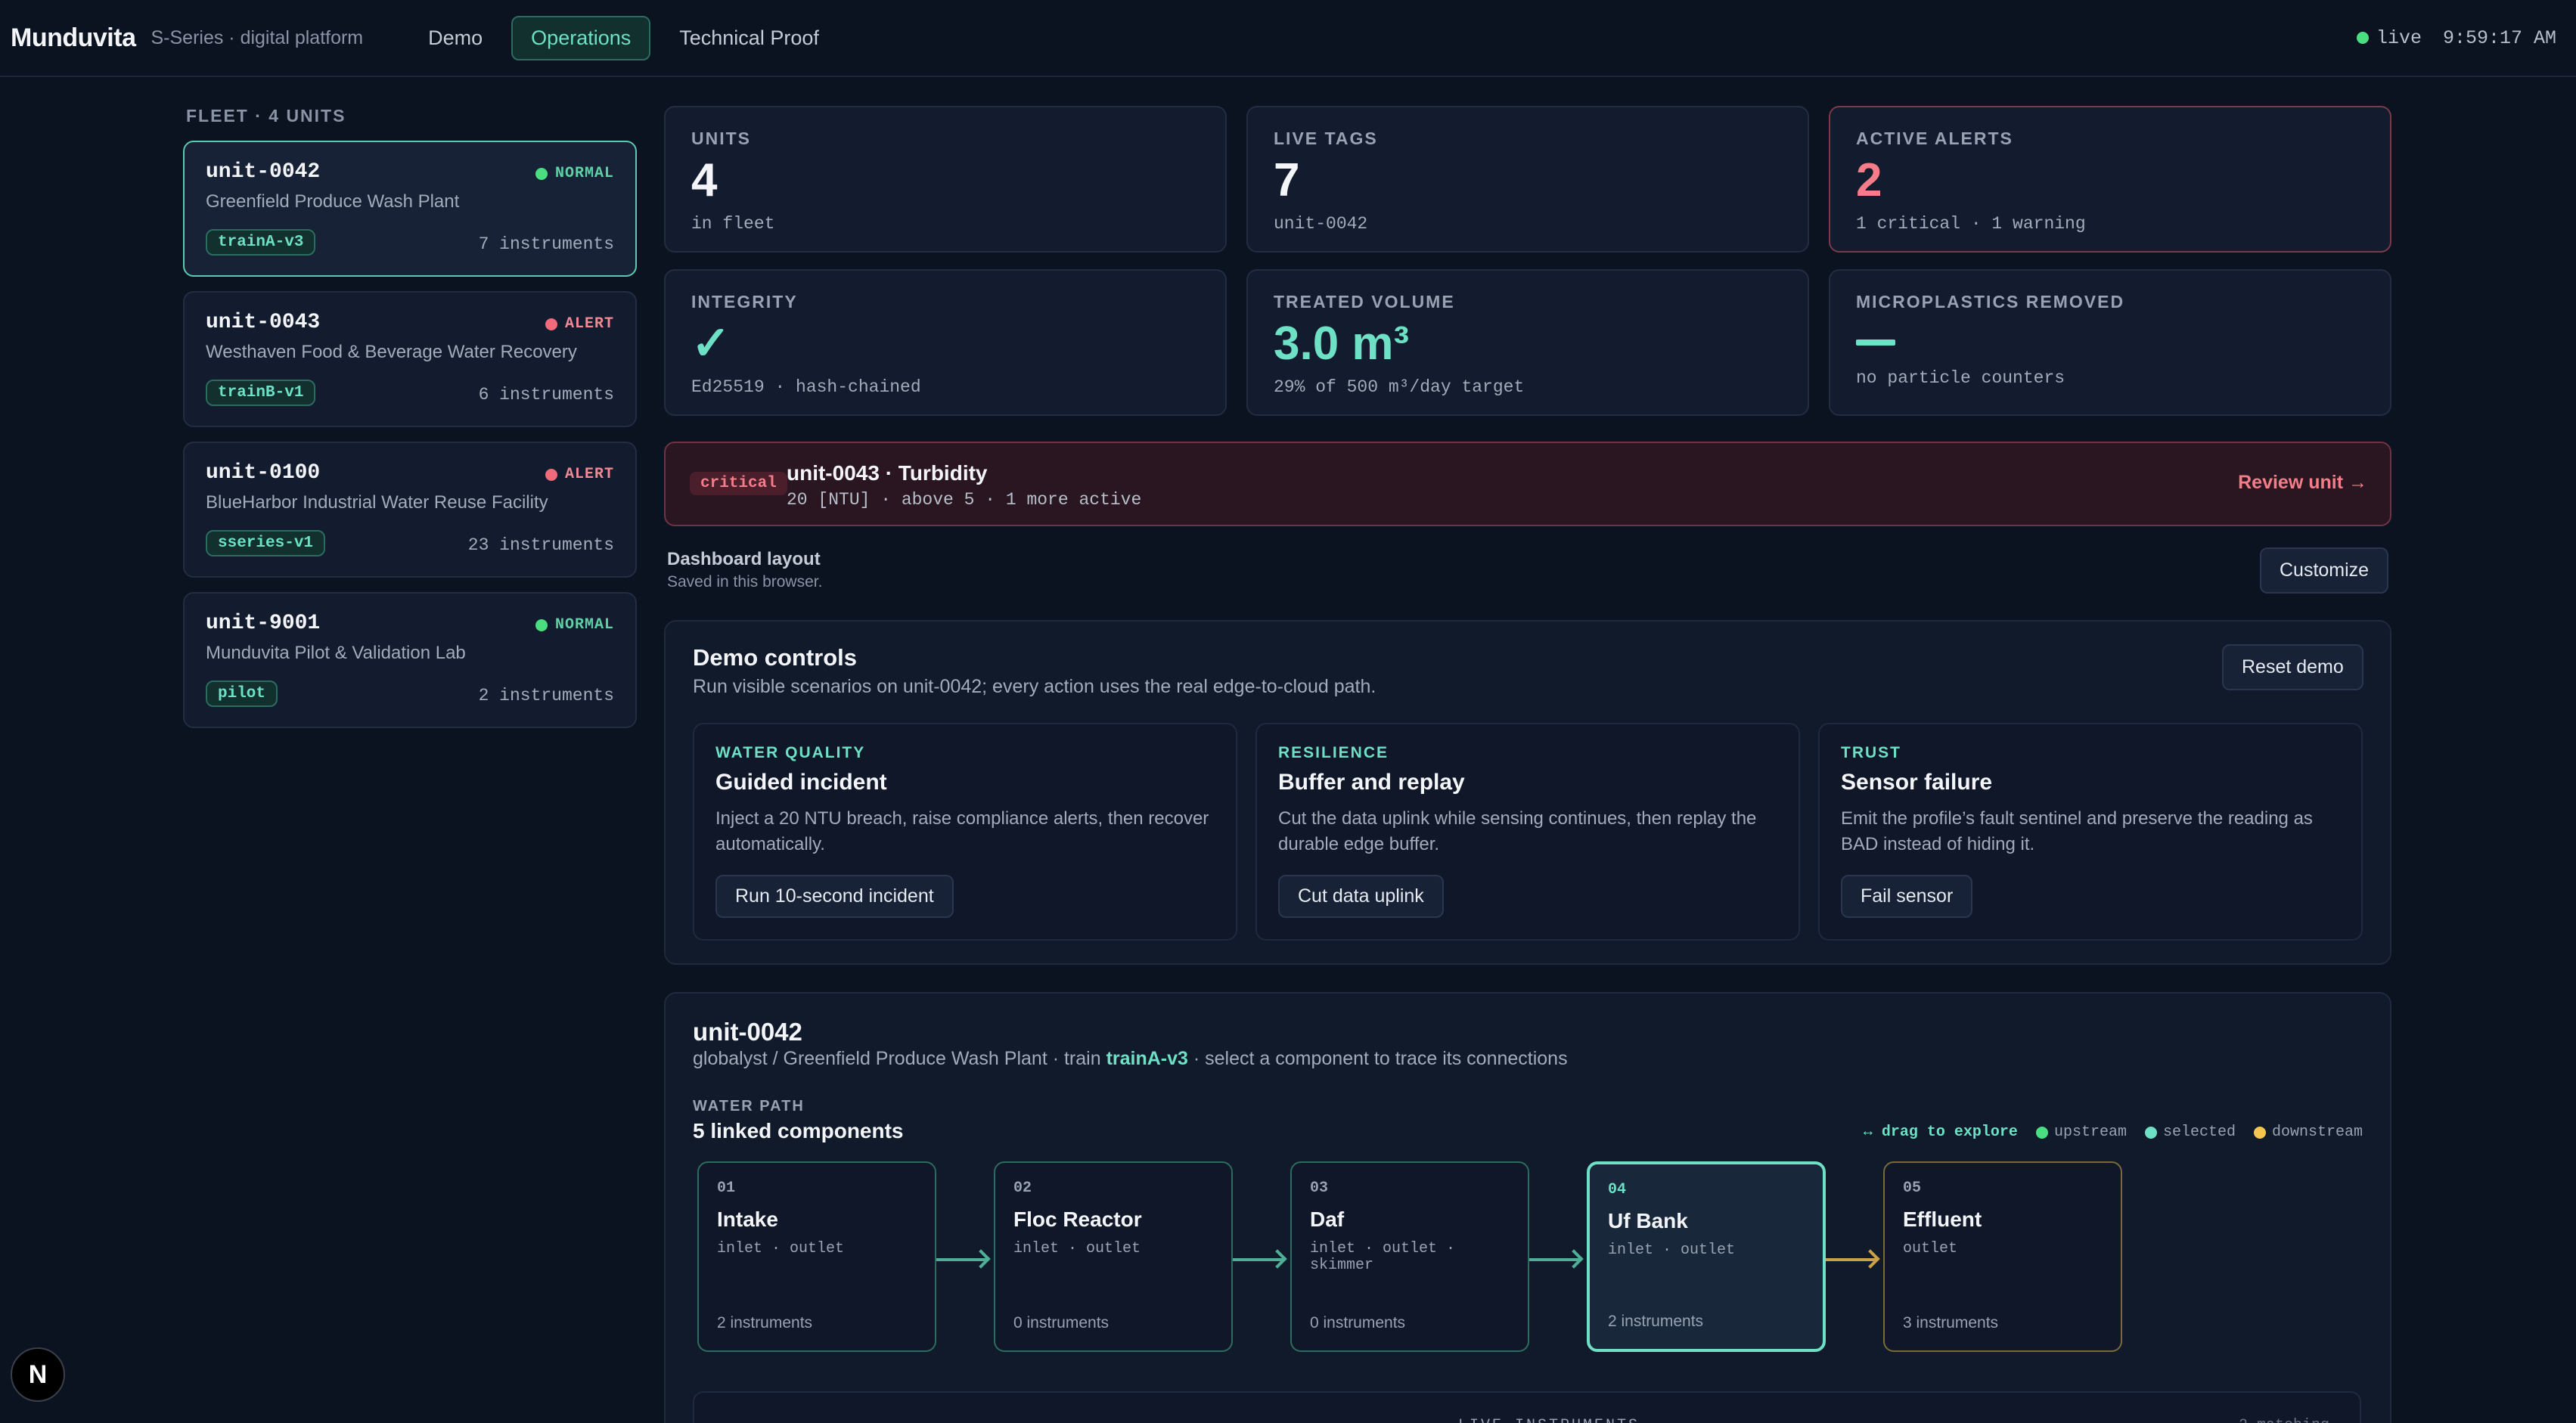 The width and height of the screenshot is (2576, 1423). I want to click on instrument-count: 6 instruments, so click(546, 395).